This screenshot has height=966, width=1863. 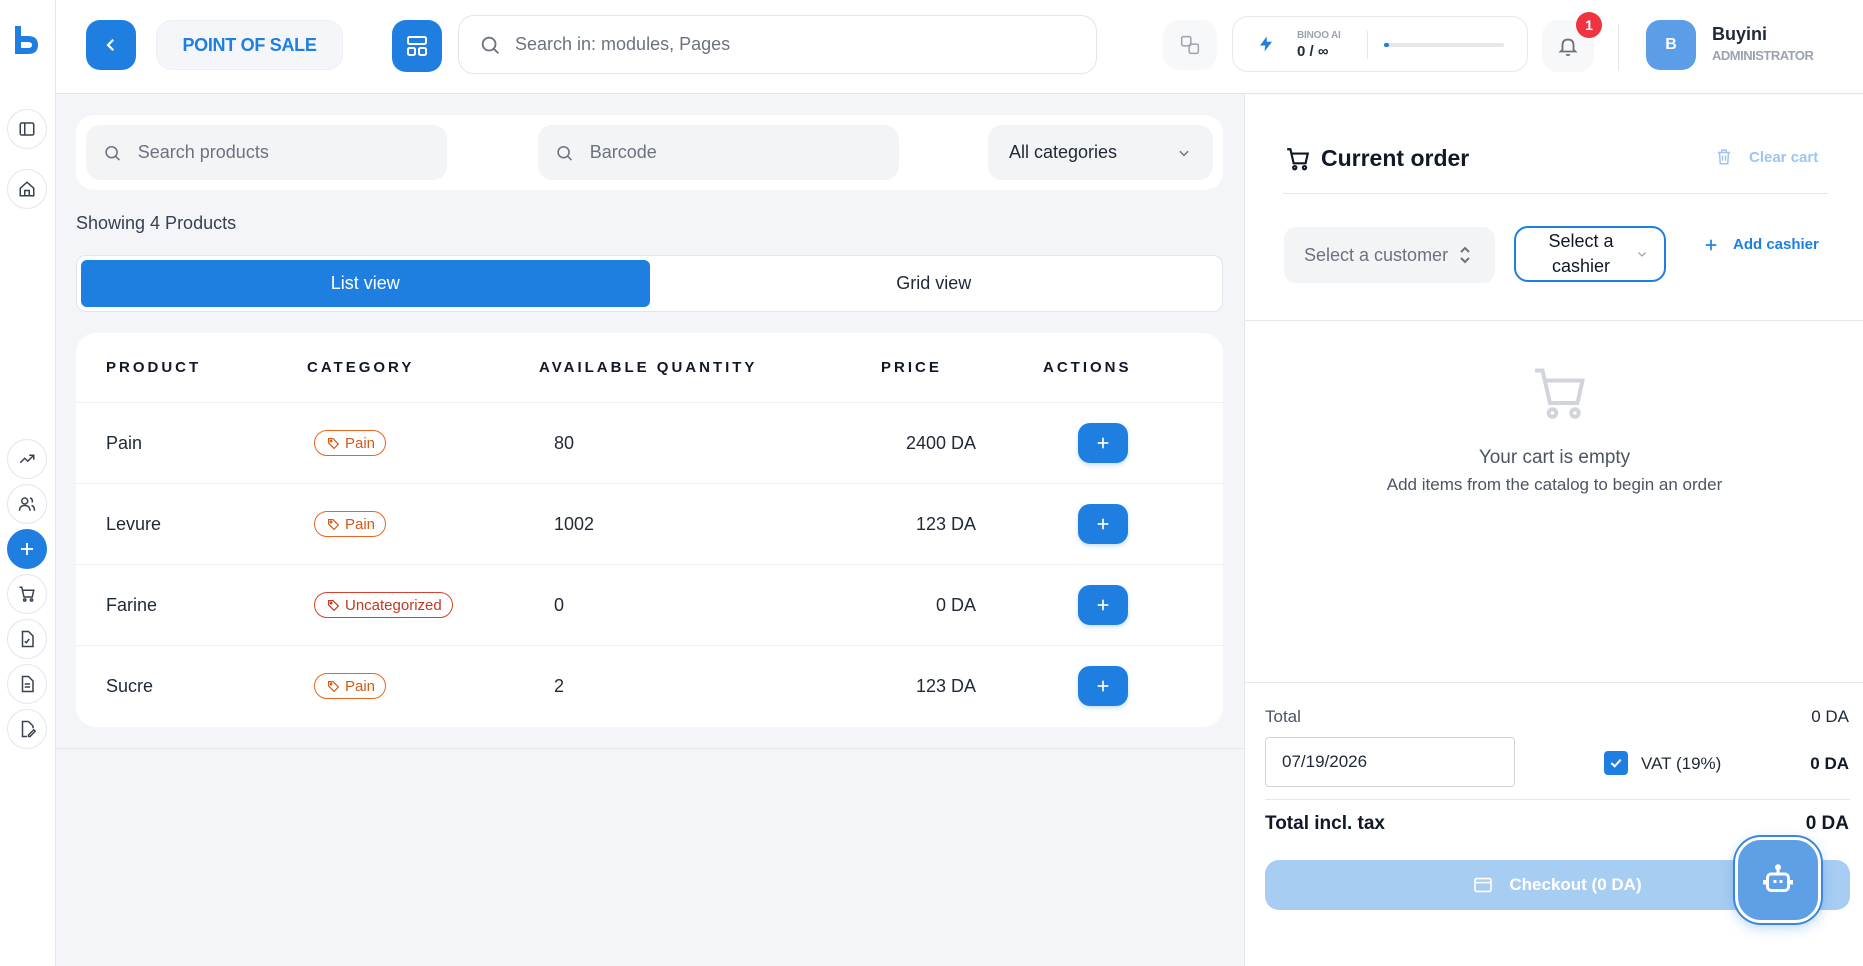 I want to click on add-cashier-label: Add cashier, so click(x=1776, y=244).